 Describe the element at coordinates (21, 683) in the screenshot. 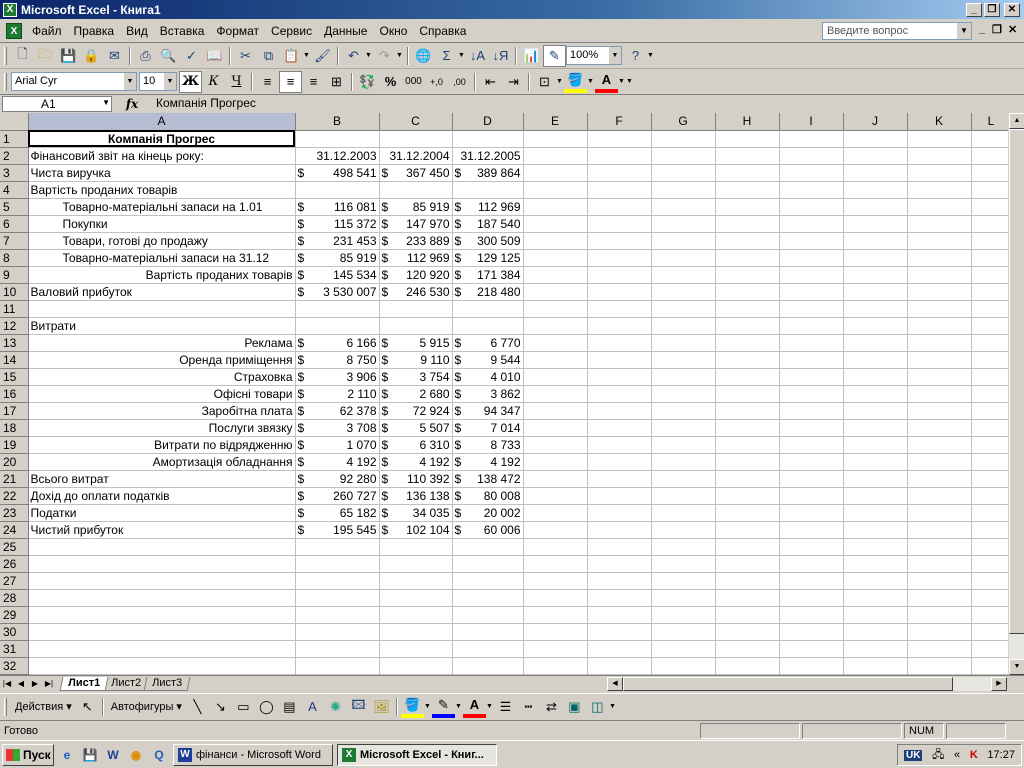

I see `prev-sheet-icon: ◀` at that location.